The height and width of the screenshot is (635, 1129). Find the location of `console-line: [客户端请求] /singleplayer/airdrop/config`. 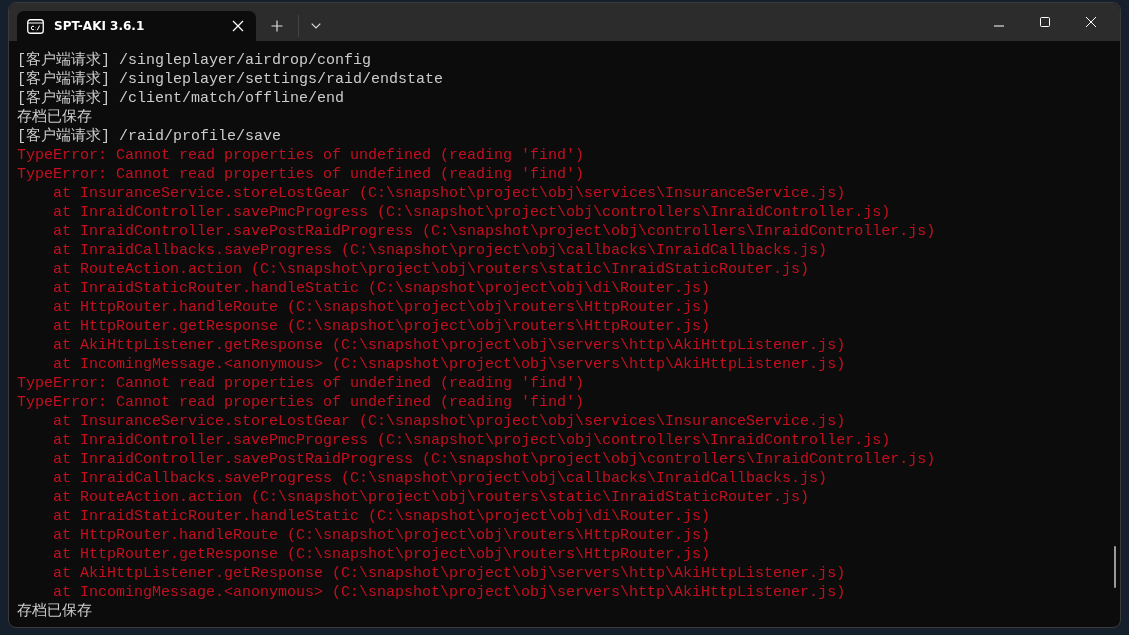

console-line: [客户端请求] /singleplayer/airdrop/config is located at coordinates (195, 60).